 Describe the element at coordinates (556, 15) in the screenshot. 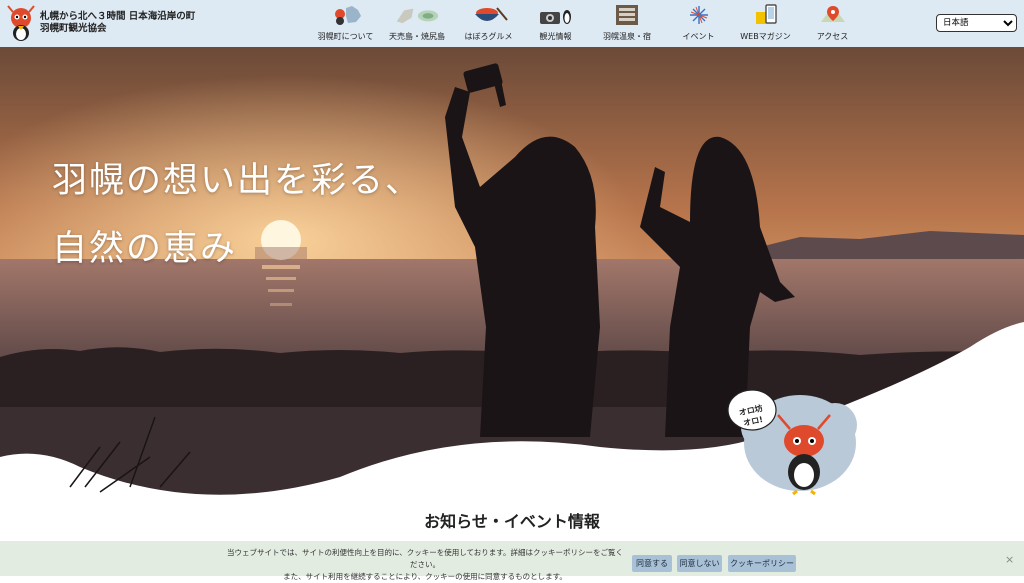

I see `camera-icon` at that location.